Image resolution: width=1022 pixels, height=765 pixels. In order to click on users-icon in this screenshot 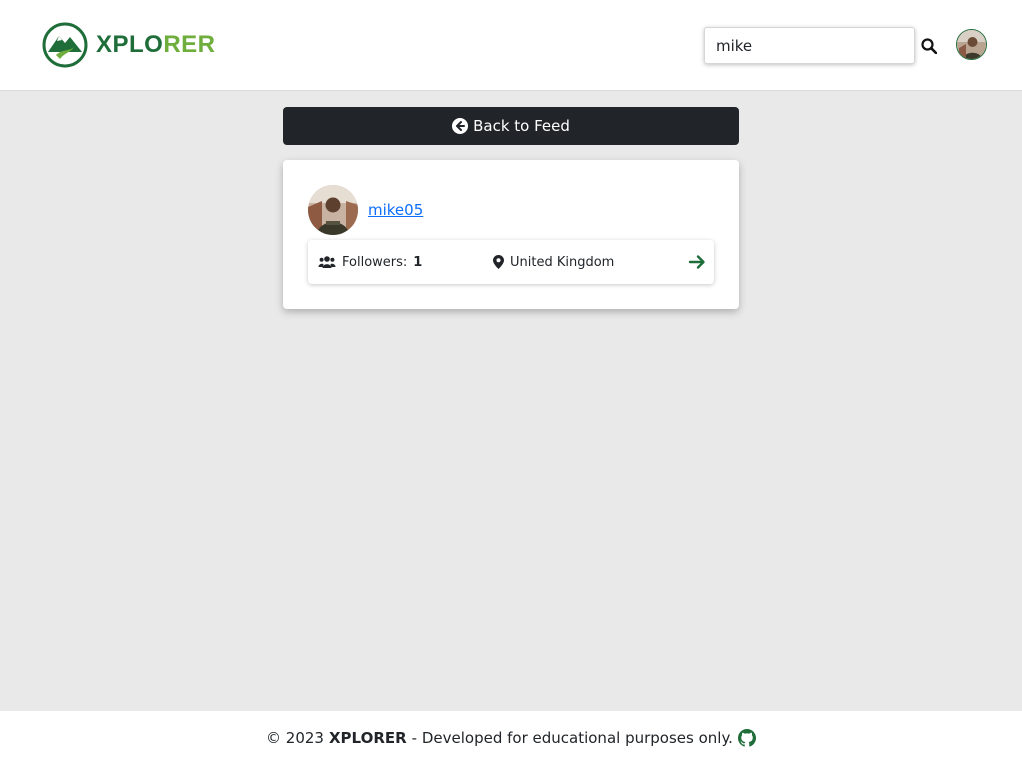, I will do `click(327, 262)`.